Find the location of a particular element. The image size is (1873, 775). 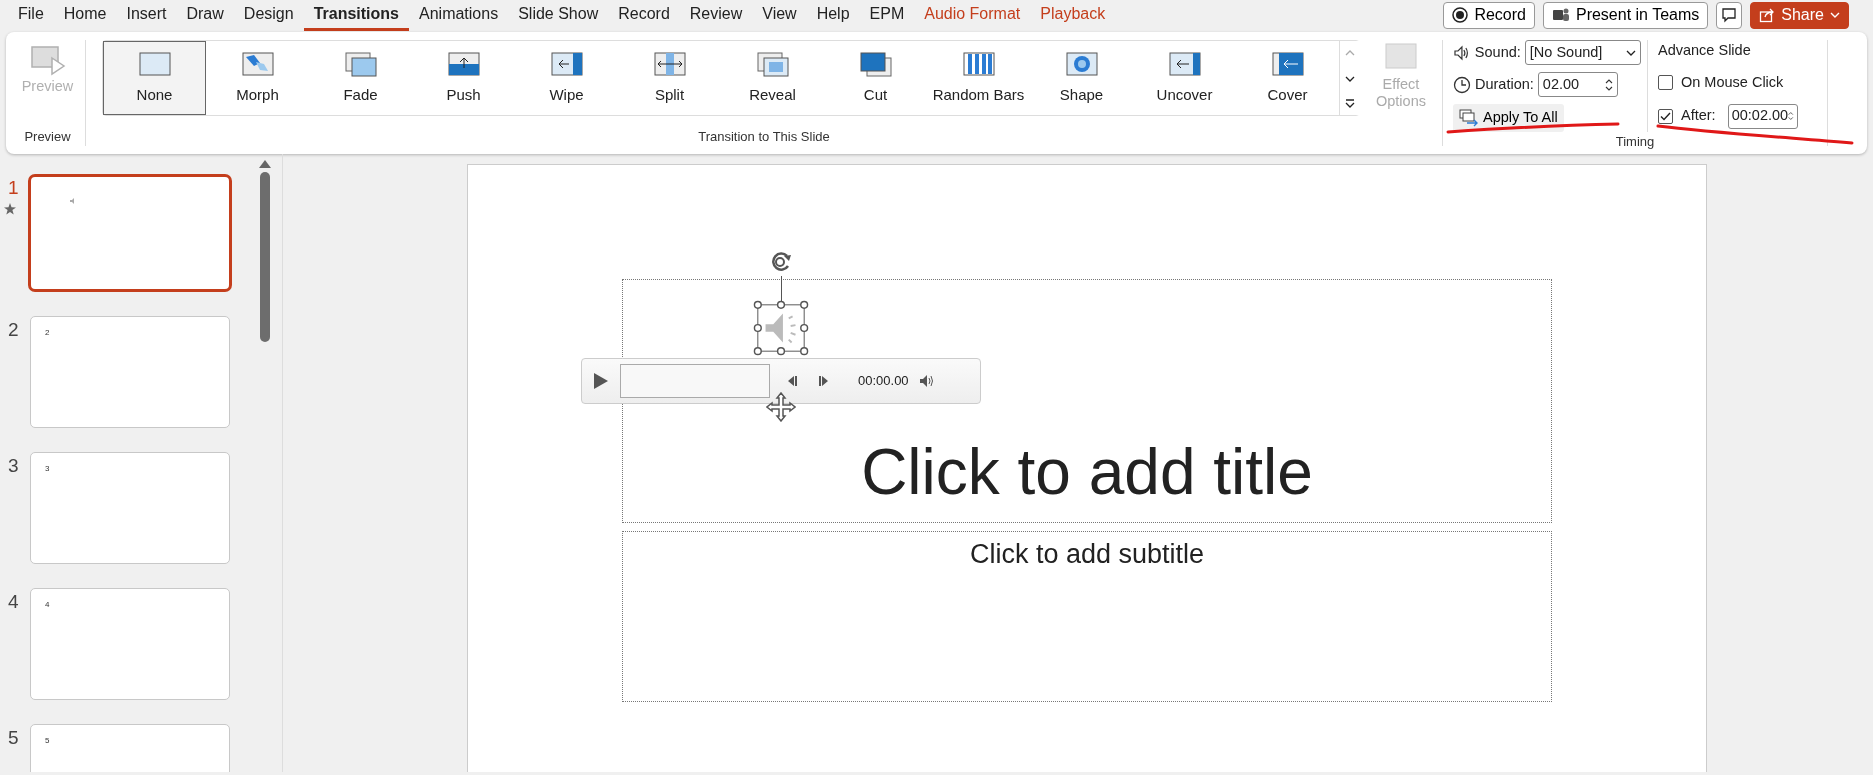

group-label: Transition to This Slide is located at coordinates (764, 136).